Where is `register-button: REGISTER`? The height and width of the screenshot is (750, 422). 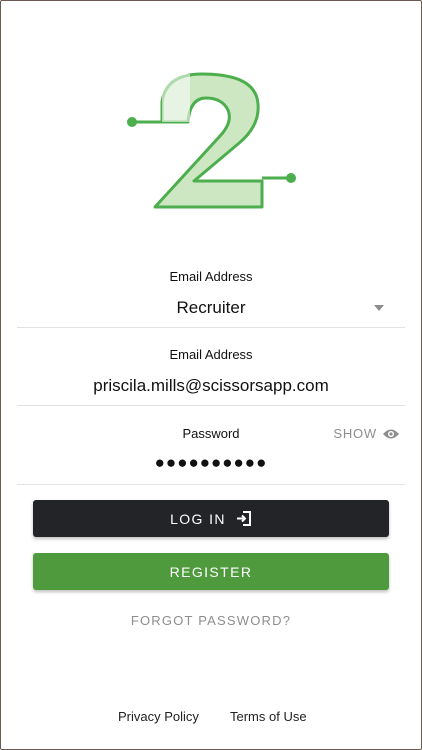 register-button: REGISTER is located at coordinates (211, 571).